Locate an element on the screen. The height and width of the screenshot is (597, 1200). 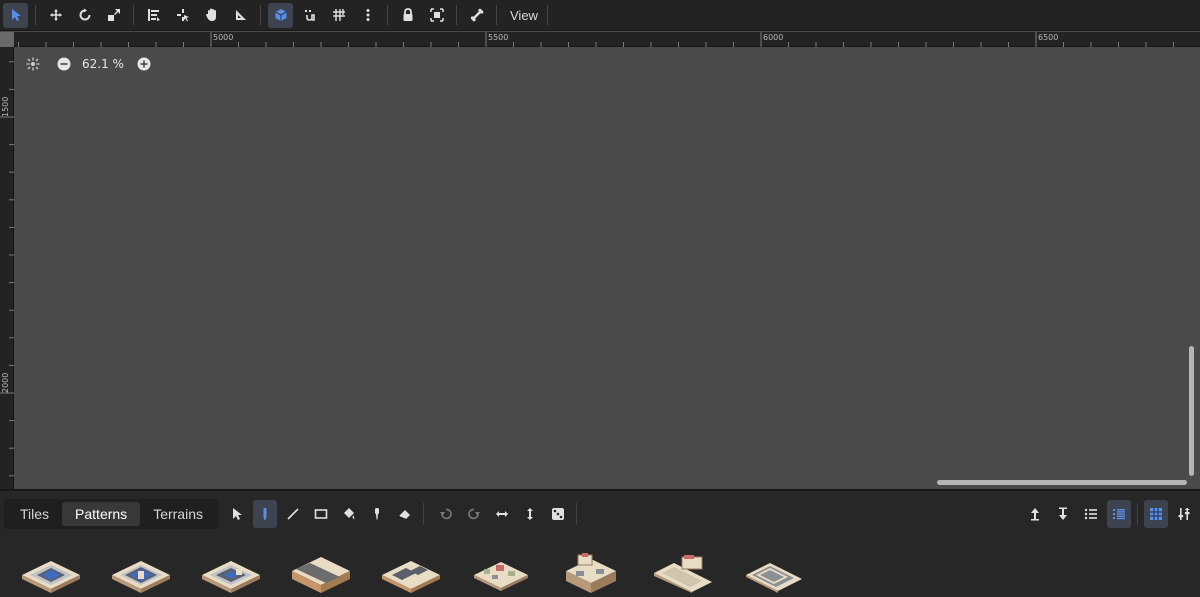
list-icon is located at coordinates (1090, 514).